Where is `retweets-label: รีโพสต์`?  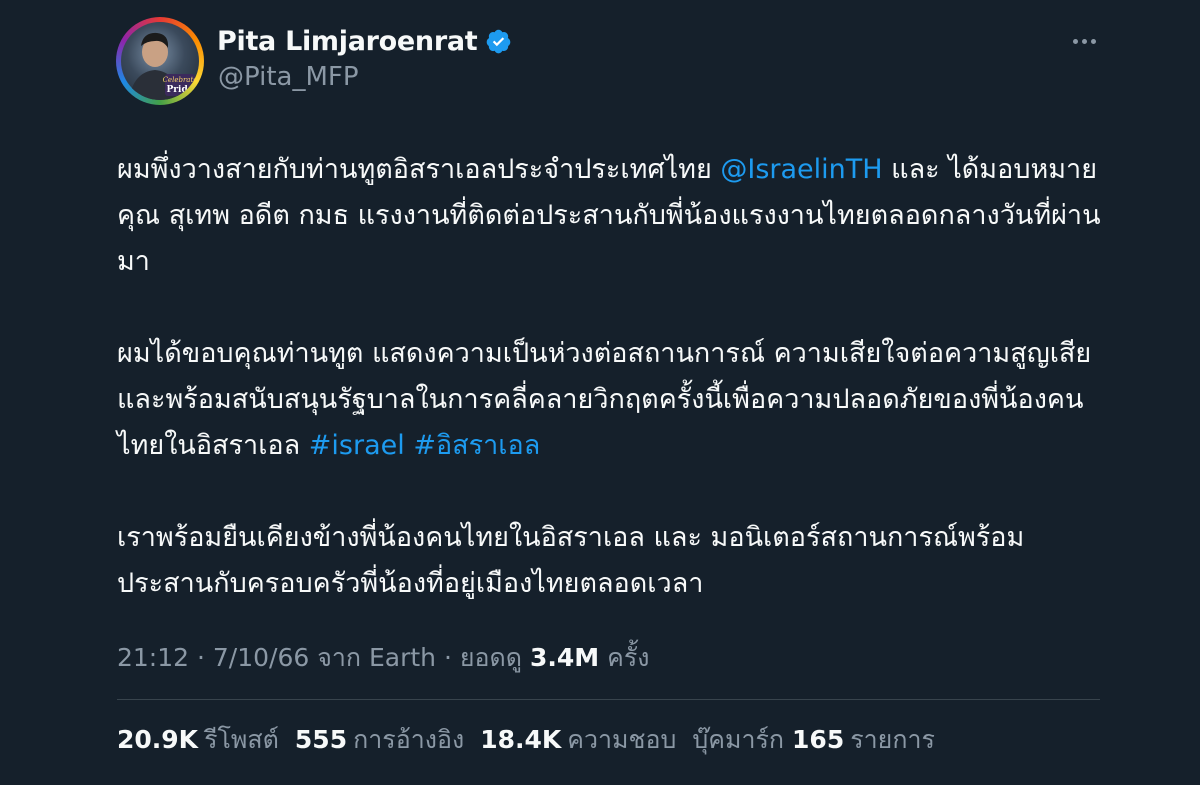
retweets-label: รีโพสต์ is located at coordinates (241, 739).